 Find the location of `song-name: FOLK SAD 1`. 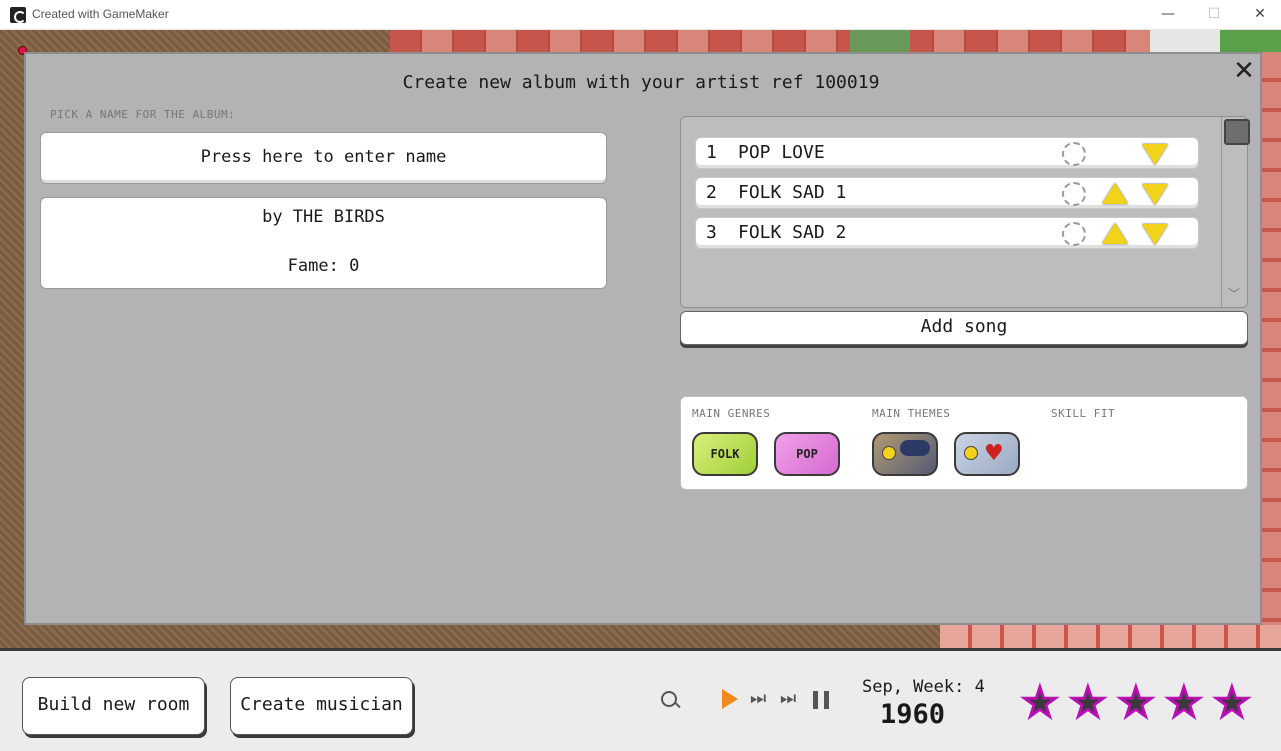

song-name: FOLK SAD 1 is located at coordinates (792, 192).